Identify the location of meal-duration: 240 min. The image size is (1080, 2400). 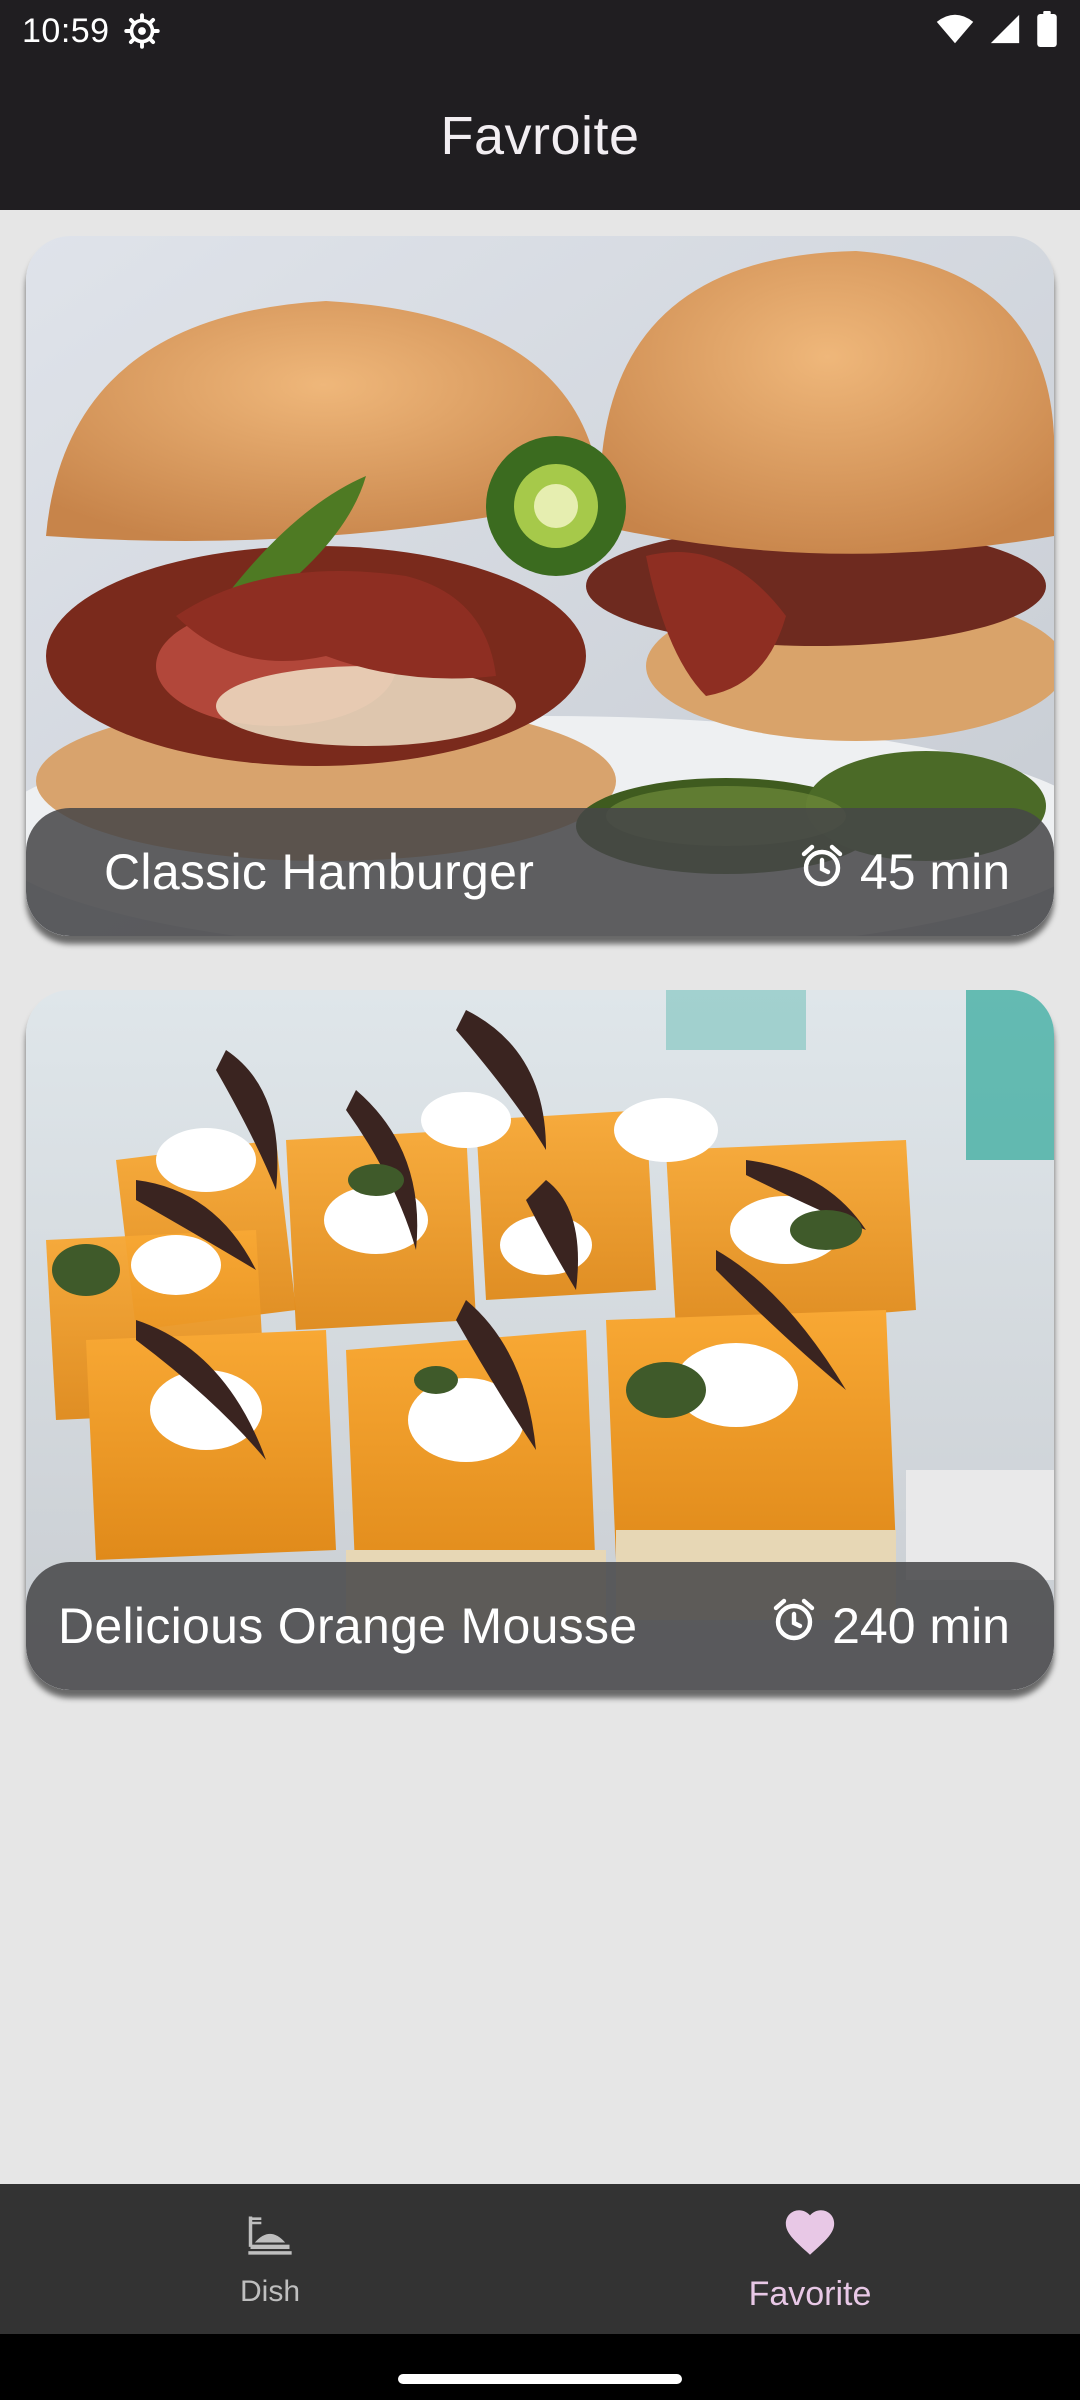
(890, 1626).